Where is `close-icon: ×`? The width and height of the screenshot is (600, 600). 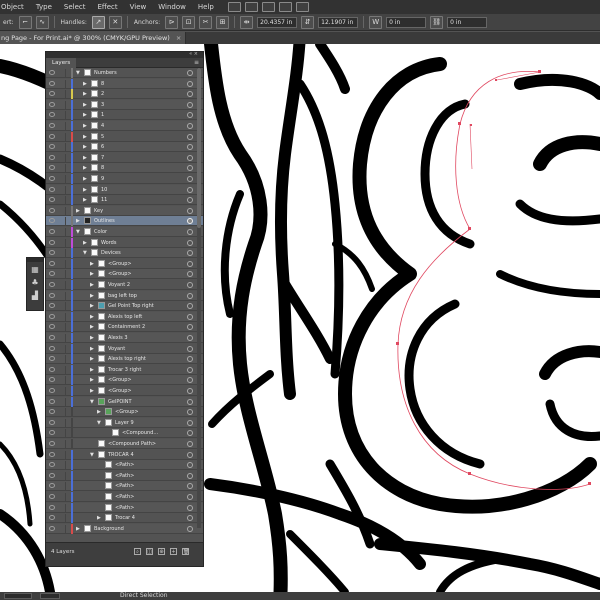 close-icon: × is located at coordinates (178, 38).